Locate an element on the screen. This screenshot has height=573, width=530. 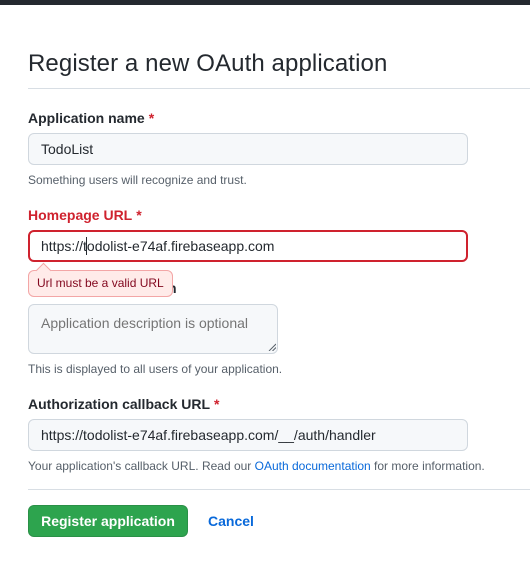
homepage-url-label-text: Homepage URL is located at coordinates (80, 215).